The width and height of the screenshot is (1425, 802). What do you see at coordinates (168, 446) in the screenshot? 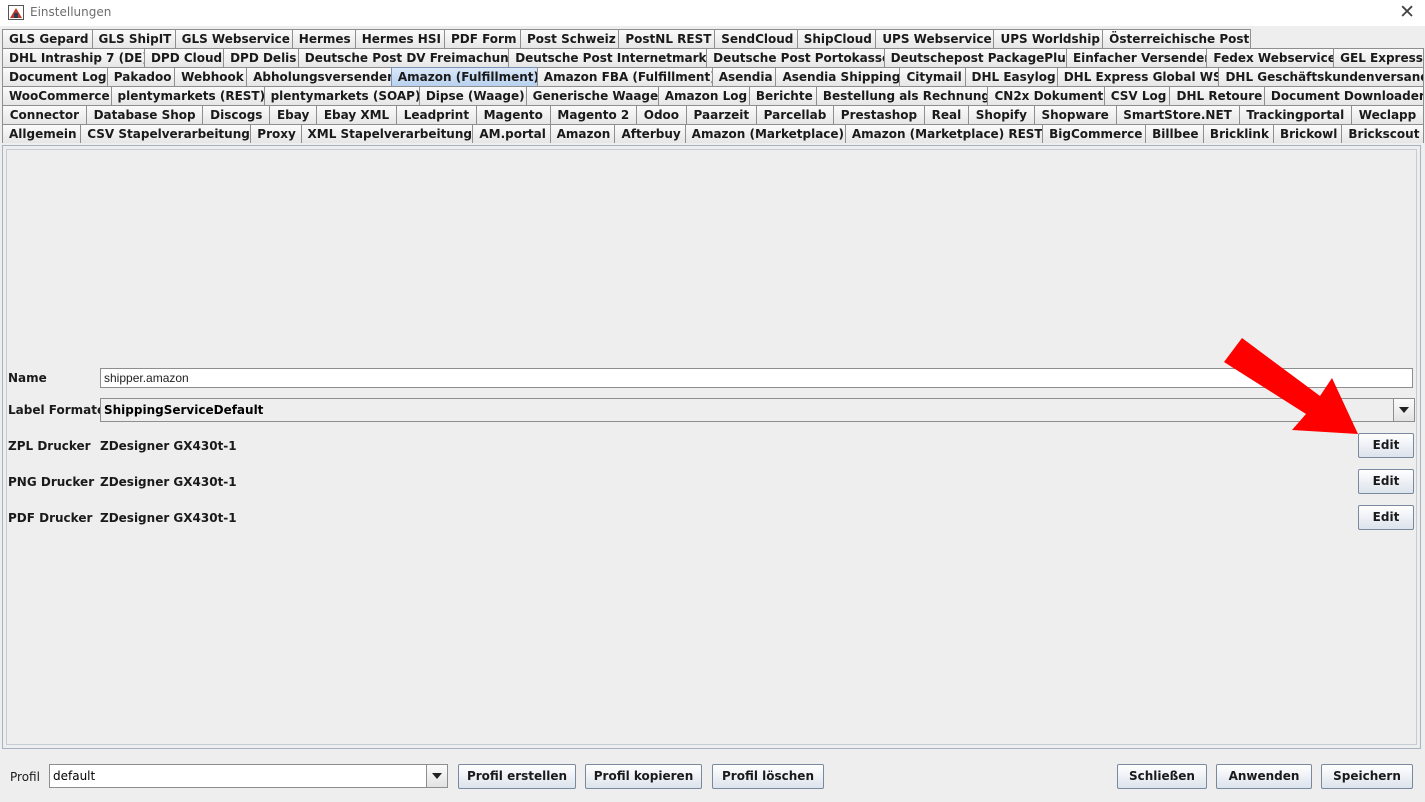
I see `zpl-drucker-value: ZDesigner GX430t-1` at bounding box center [168, 446].